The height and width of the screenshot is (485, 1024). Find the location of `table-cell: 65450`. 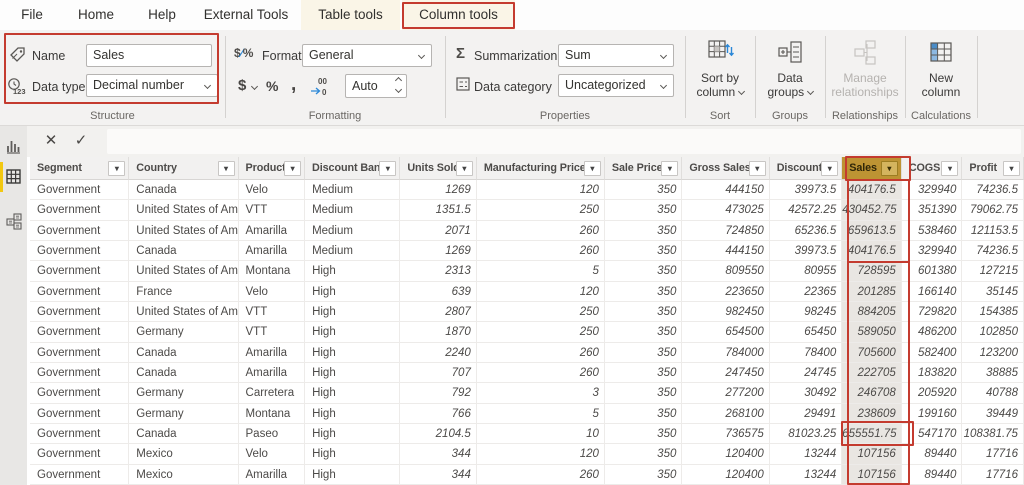

table-cell: 65450 is located at coordinates (806, 332).